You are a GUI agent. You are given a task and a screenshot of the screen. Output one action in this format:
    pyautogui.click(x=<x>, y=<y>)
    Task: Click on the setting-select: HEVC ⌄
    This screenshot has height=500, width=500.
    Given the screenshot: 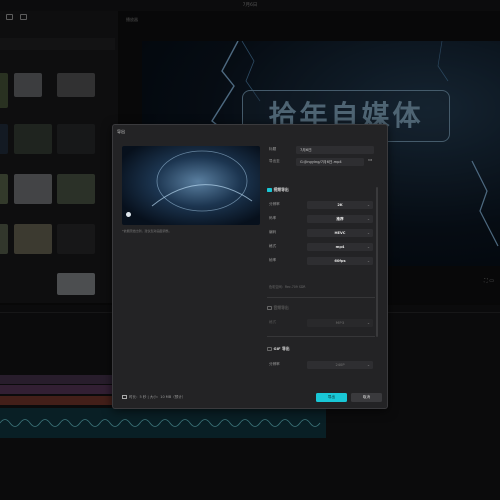 What is the action you would take?
    pyautogui.click(x=340, y=233)
    